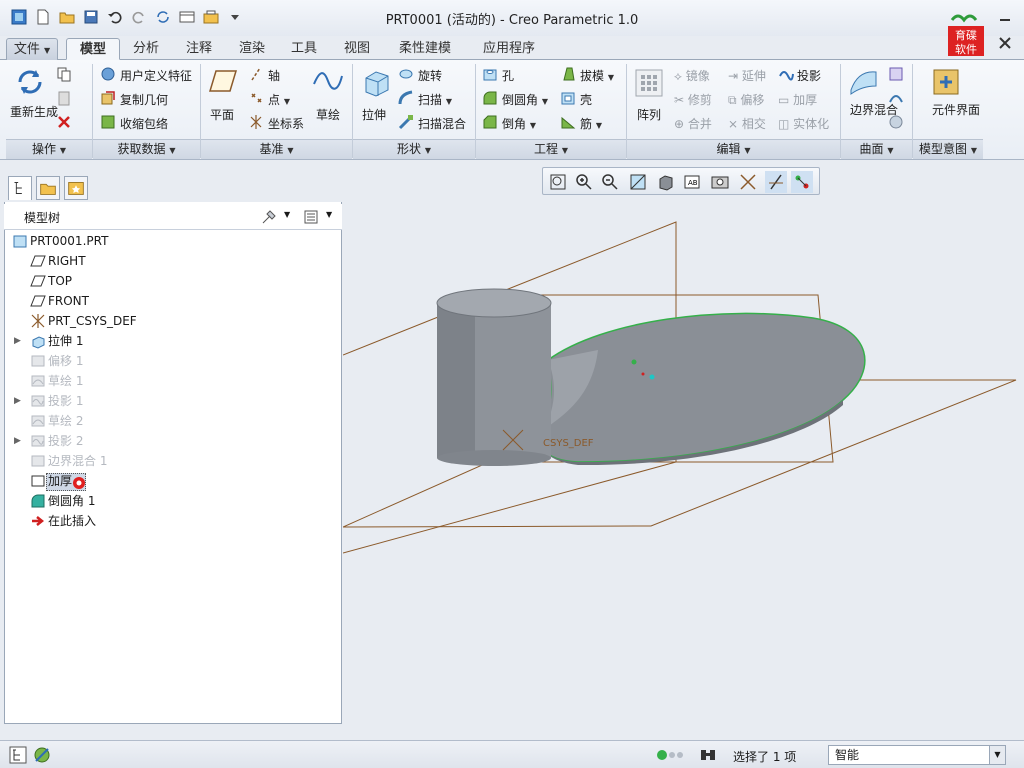  I want to click on udf-icon, so click(108, 74).